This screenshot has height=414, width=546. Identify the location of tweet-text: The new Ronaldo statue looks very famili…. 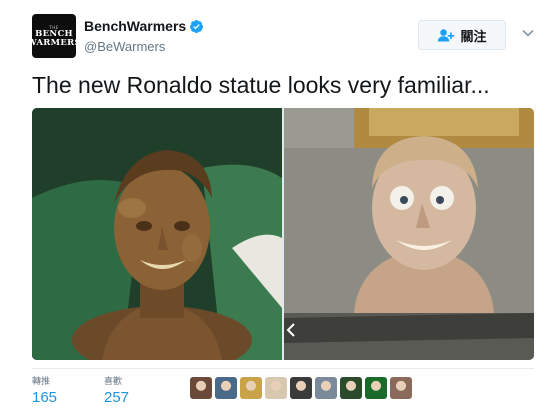
(261, 85).